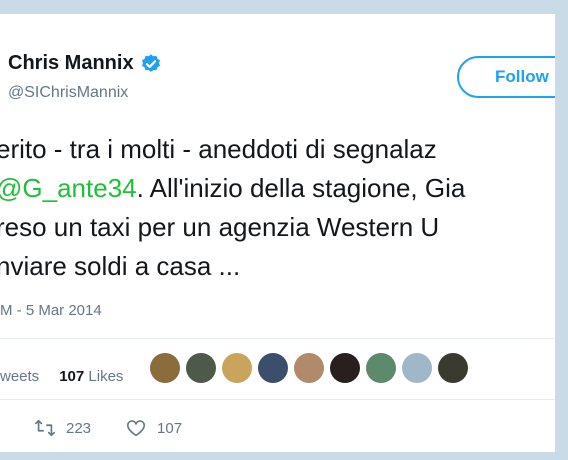 The height and width of the screenshot is (460, 568). I want to click on liker-avatars, so click(309, 368).